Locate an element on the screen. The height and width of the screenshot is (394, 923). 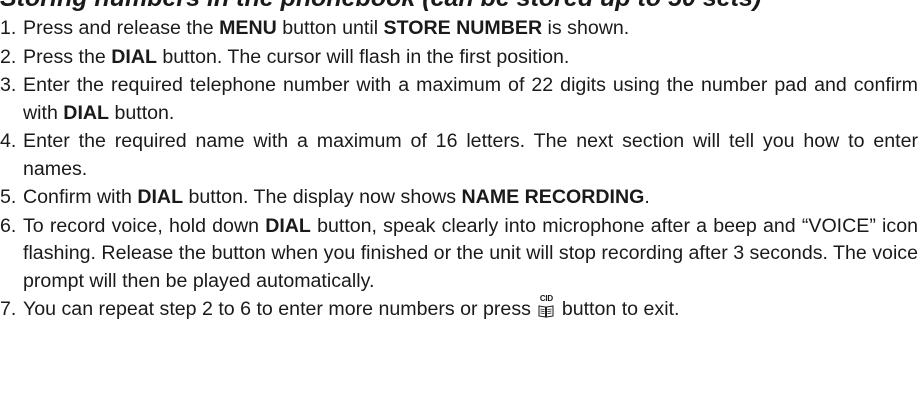
step-text: Press and release the is located at coordinates (121, 28).